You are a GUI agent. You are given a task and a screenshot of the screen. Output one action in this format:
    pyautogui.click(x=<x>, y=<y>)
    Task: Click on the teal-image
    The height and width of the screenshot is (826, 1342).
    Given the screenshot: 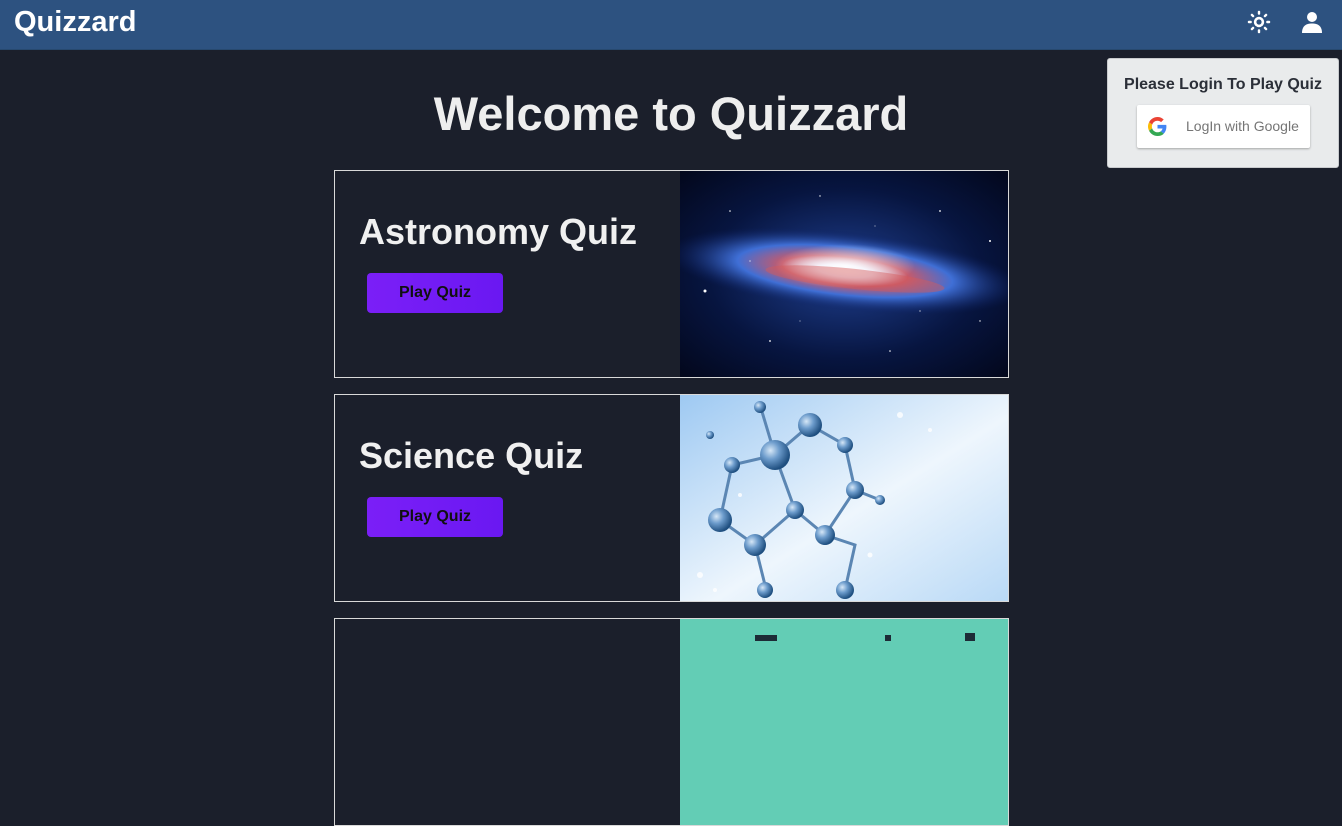 What is the action you would take?
    pyautogui.click(x=844, y=722)
    